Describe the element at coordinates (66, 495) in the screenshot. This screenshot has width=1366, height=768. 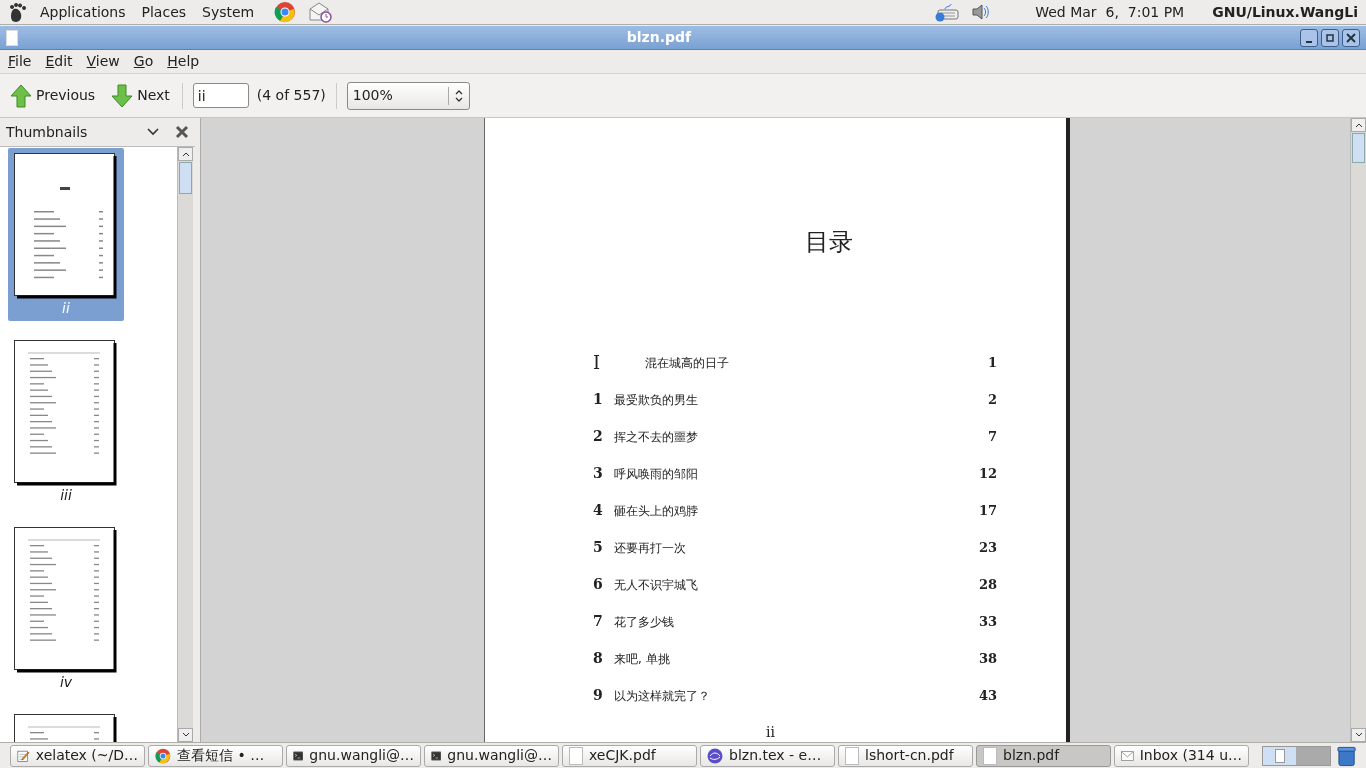
I see `thumbnail-label: iii` at that location.